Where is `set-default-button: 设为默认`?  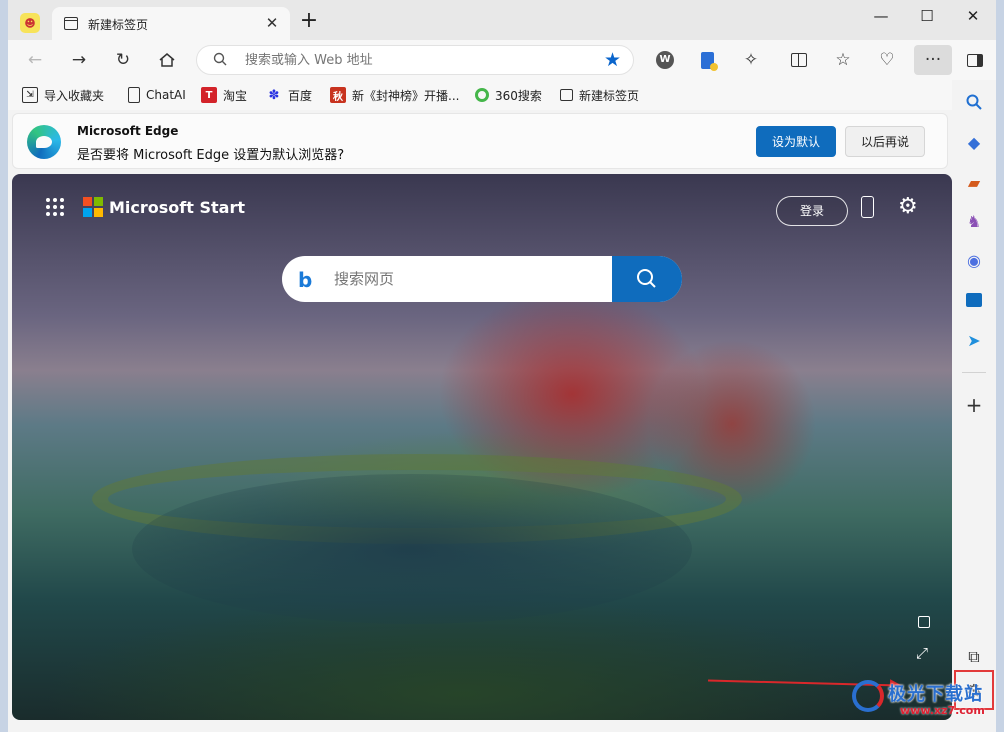 set-default-button: 设为默认 is located at coordinates (796, 141).